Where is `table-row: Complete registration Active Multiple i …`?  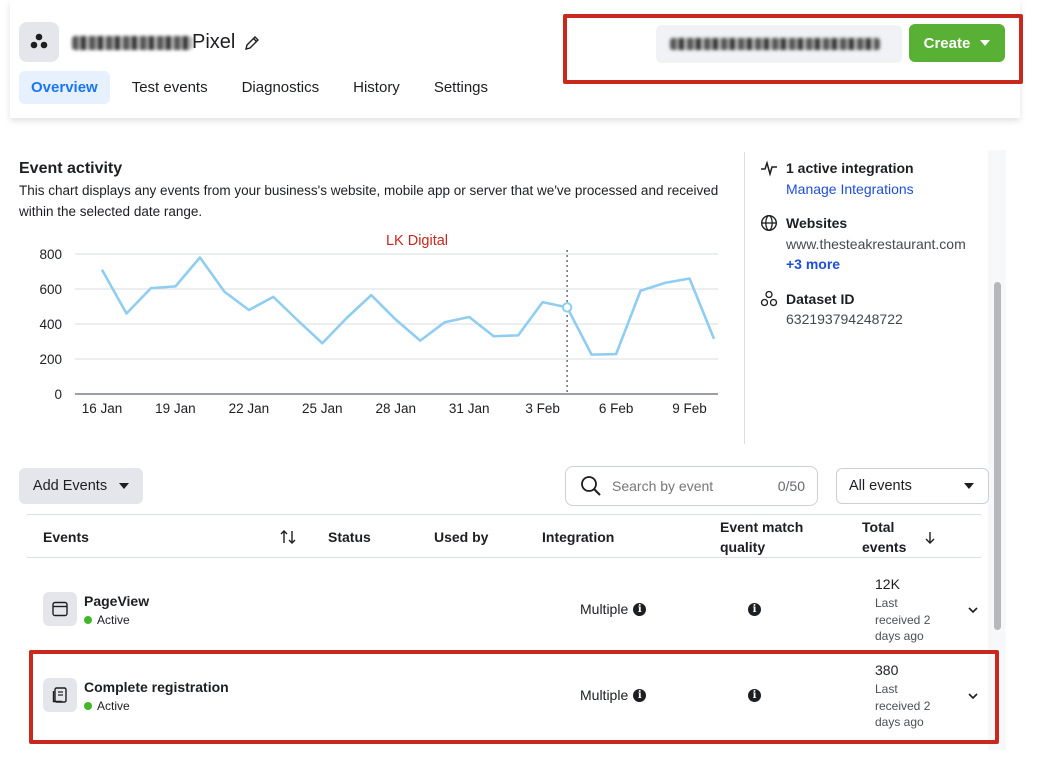 table-row: Complete registration Active Multiple i … is located at coordinates (504, 695).